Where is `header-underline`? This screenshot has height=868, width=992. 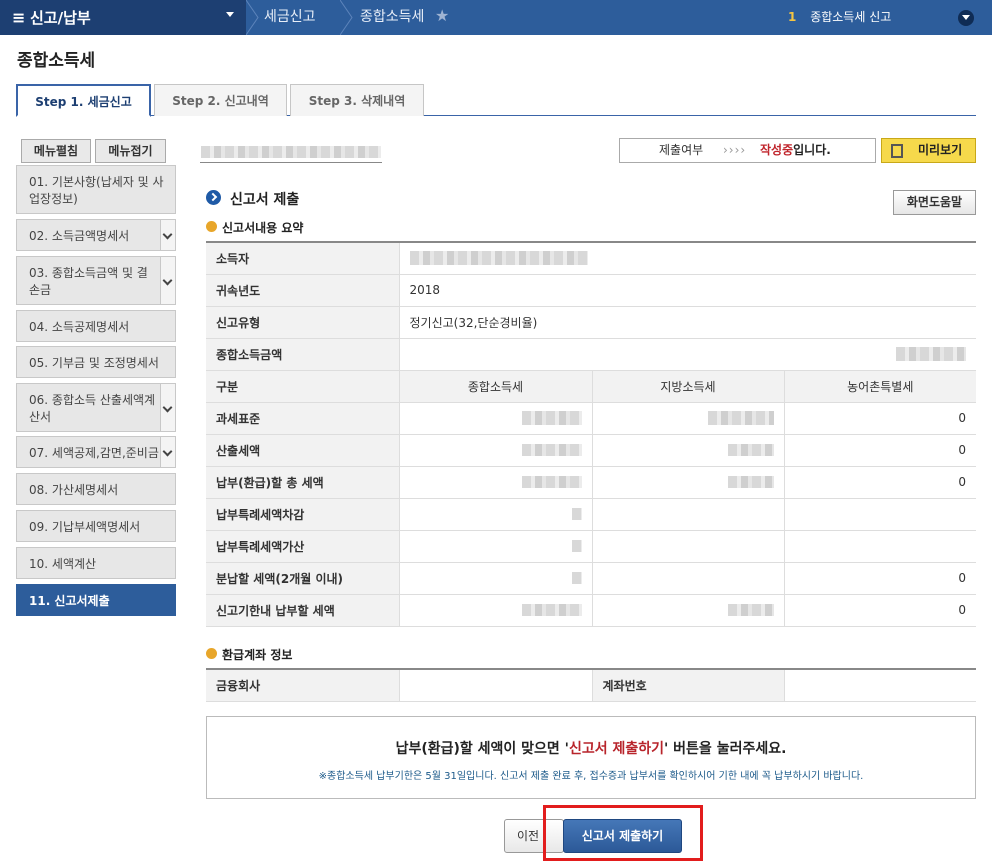 header-underline is located at coordinates (291, 162).